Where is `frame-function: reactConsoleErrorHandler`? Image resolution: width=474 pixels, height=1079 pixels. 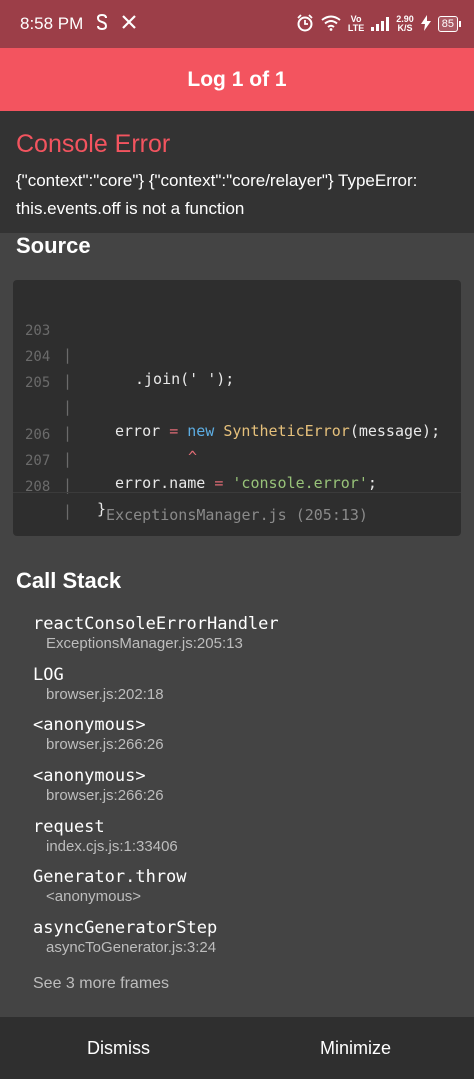 frame-function: reactConsoleErrorHandler is located at coordinates (156, 624).